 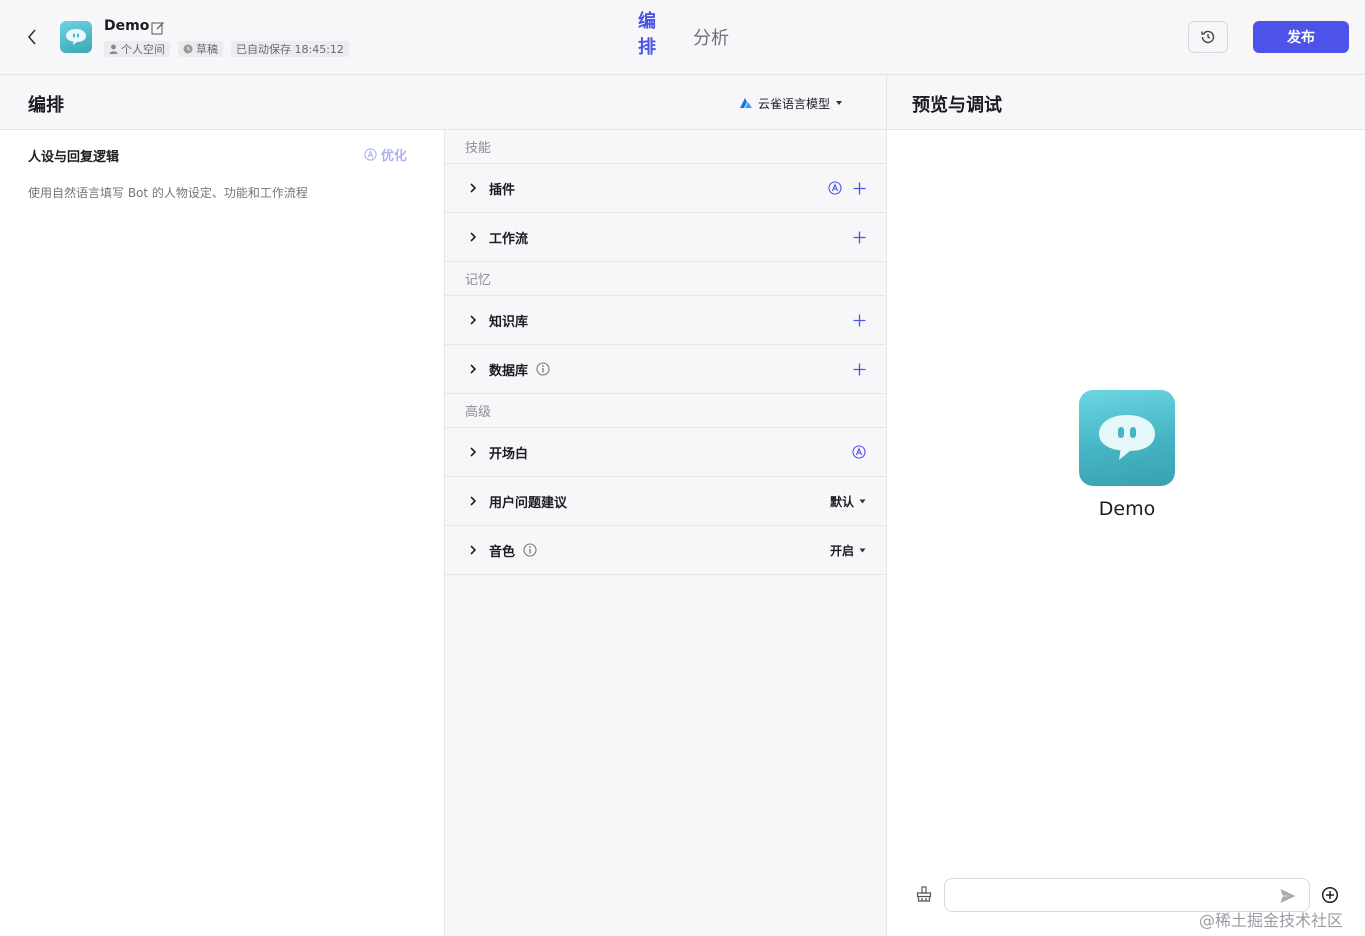 I want to click on optimize-button: 优化, so click(x=385, y=154).